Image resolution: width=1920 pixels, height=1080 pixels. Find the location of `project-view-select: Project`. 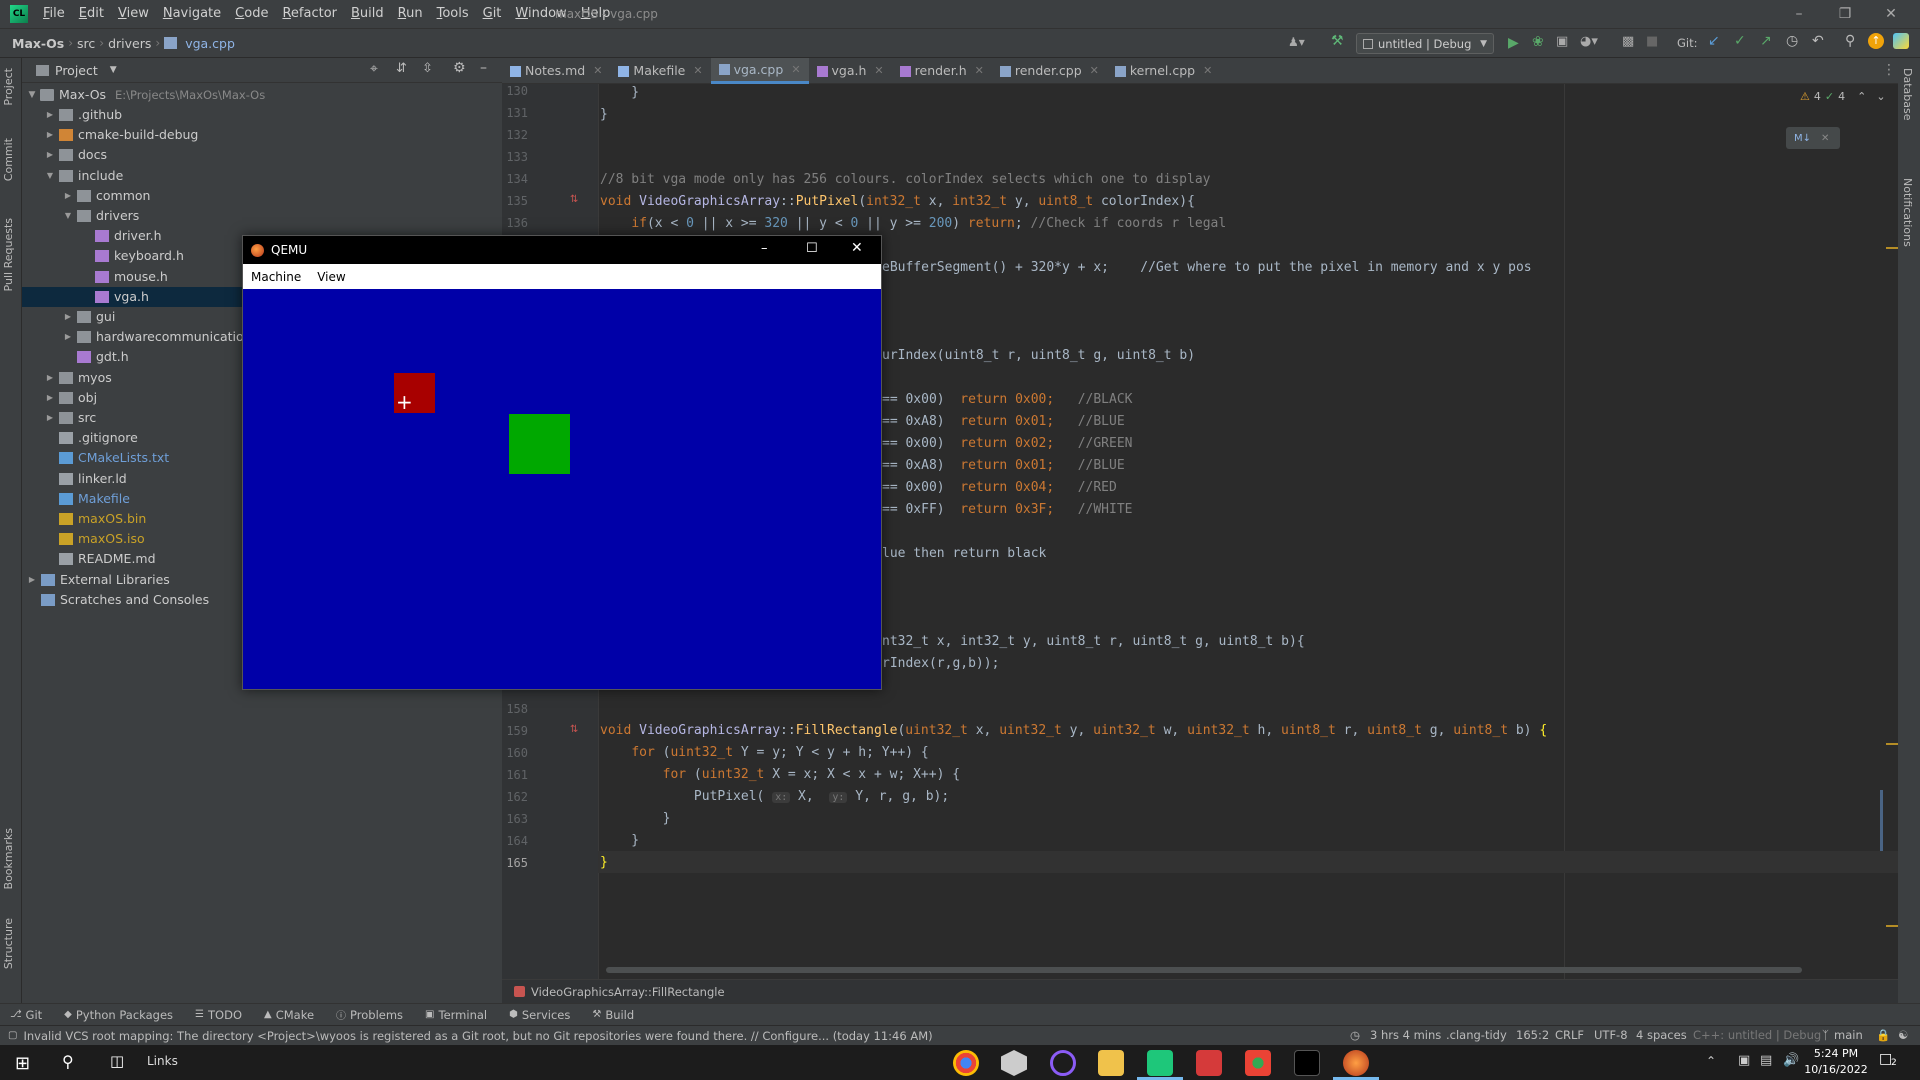

project-view-select: Project is located at coordinates (76, 70).